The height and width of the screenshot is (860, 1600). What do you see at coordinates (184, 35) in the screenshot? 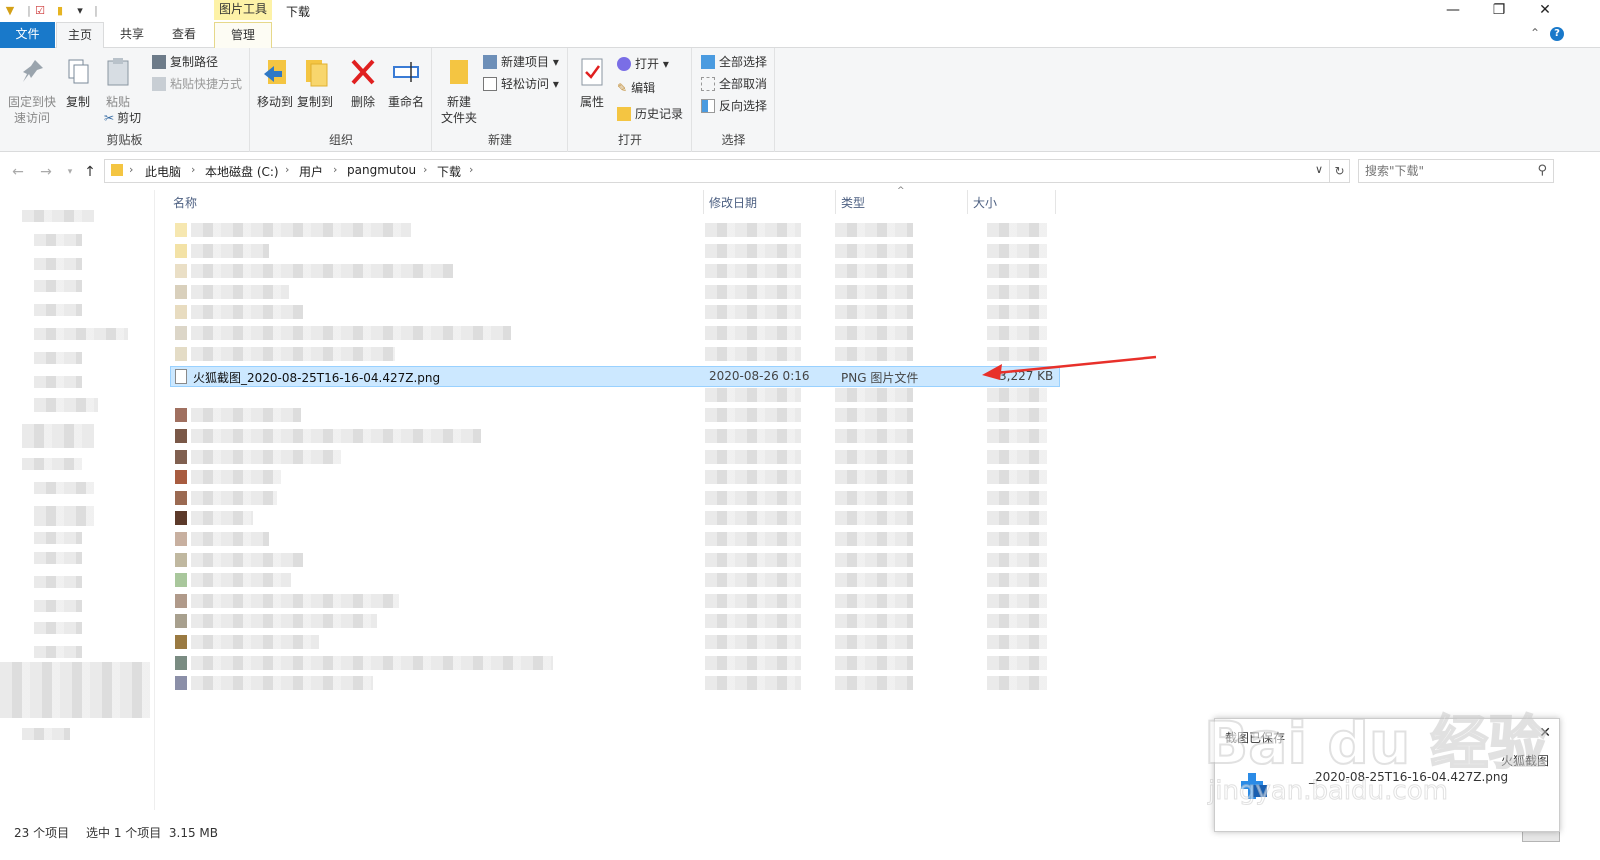
I see `tab-view: 查看` at bounding box center [184, 35].